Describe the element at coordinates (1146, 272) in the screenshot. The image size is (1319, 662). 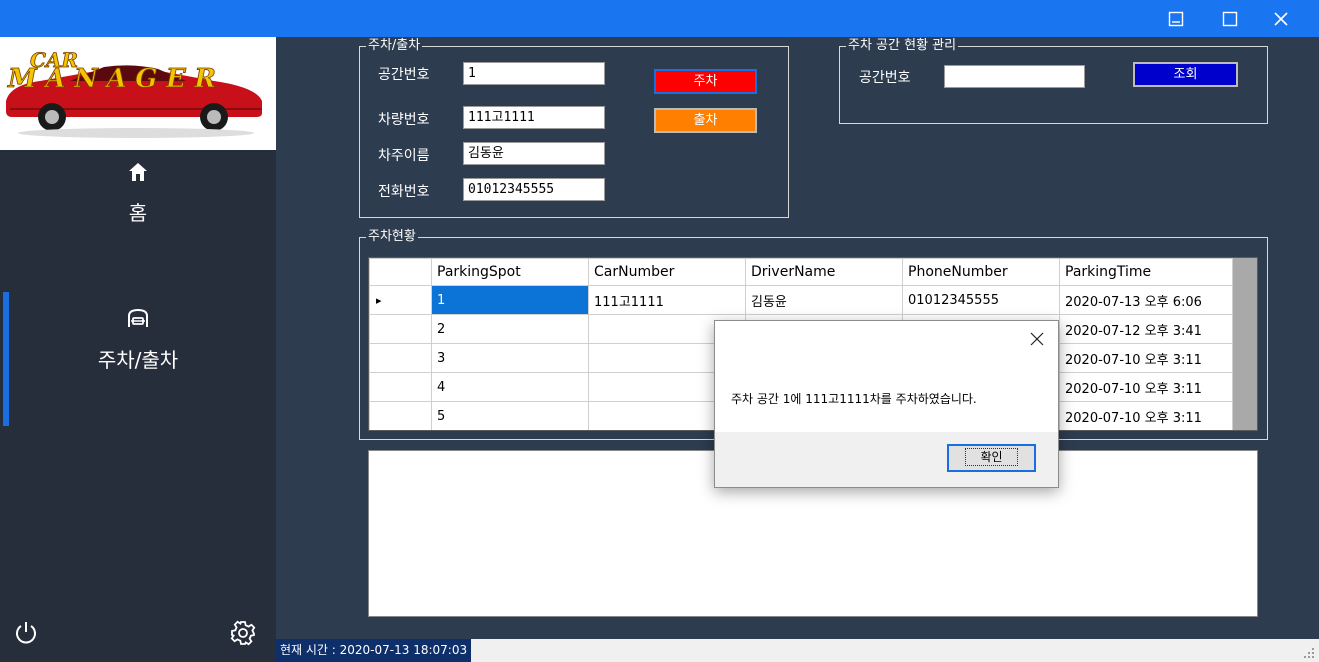
I see `column-header: ParkingTime` at that location.